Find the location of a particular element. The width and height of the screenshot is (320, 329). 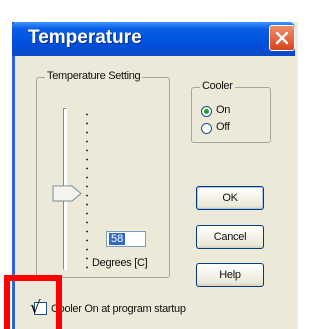

window-title: Temperature is located at coordinates (85, 37).